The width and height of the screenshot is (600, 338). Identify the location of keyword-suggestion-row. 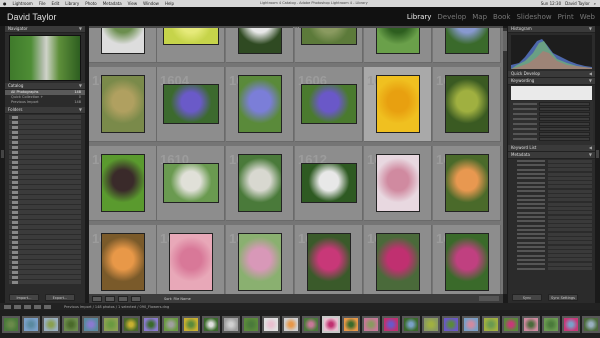
(551, 138).